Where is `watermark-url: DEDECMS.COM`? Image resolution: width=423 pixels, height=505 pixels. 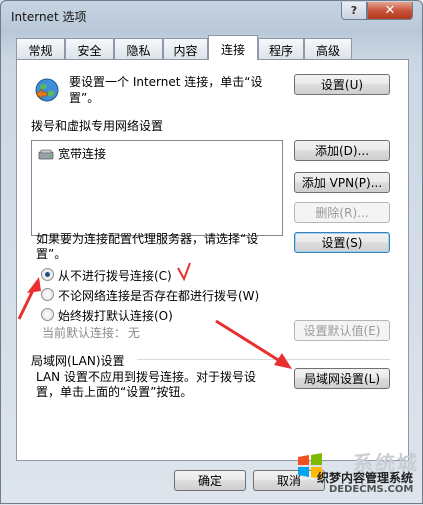 watermark-url: DEDECMS.COM is located at coordinates (371, 489).